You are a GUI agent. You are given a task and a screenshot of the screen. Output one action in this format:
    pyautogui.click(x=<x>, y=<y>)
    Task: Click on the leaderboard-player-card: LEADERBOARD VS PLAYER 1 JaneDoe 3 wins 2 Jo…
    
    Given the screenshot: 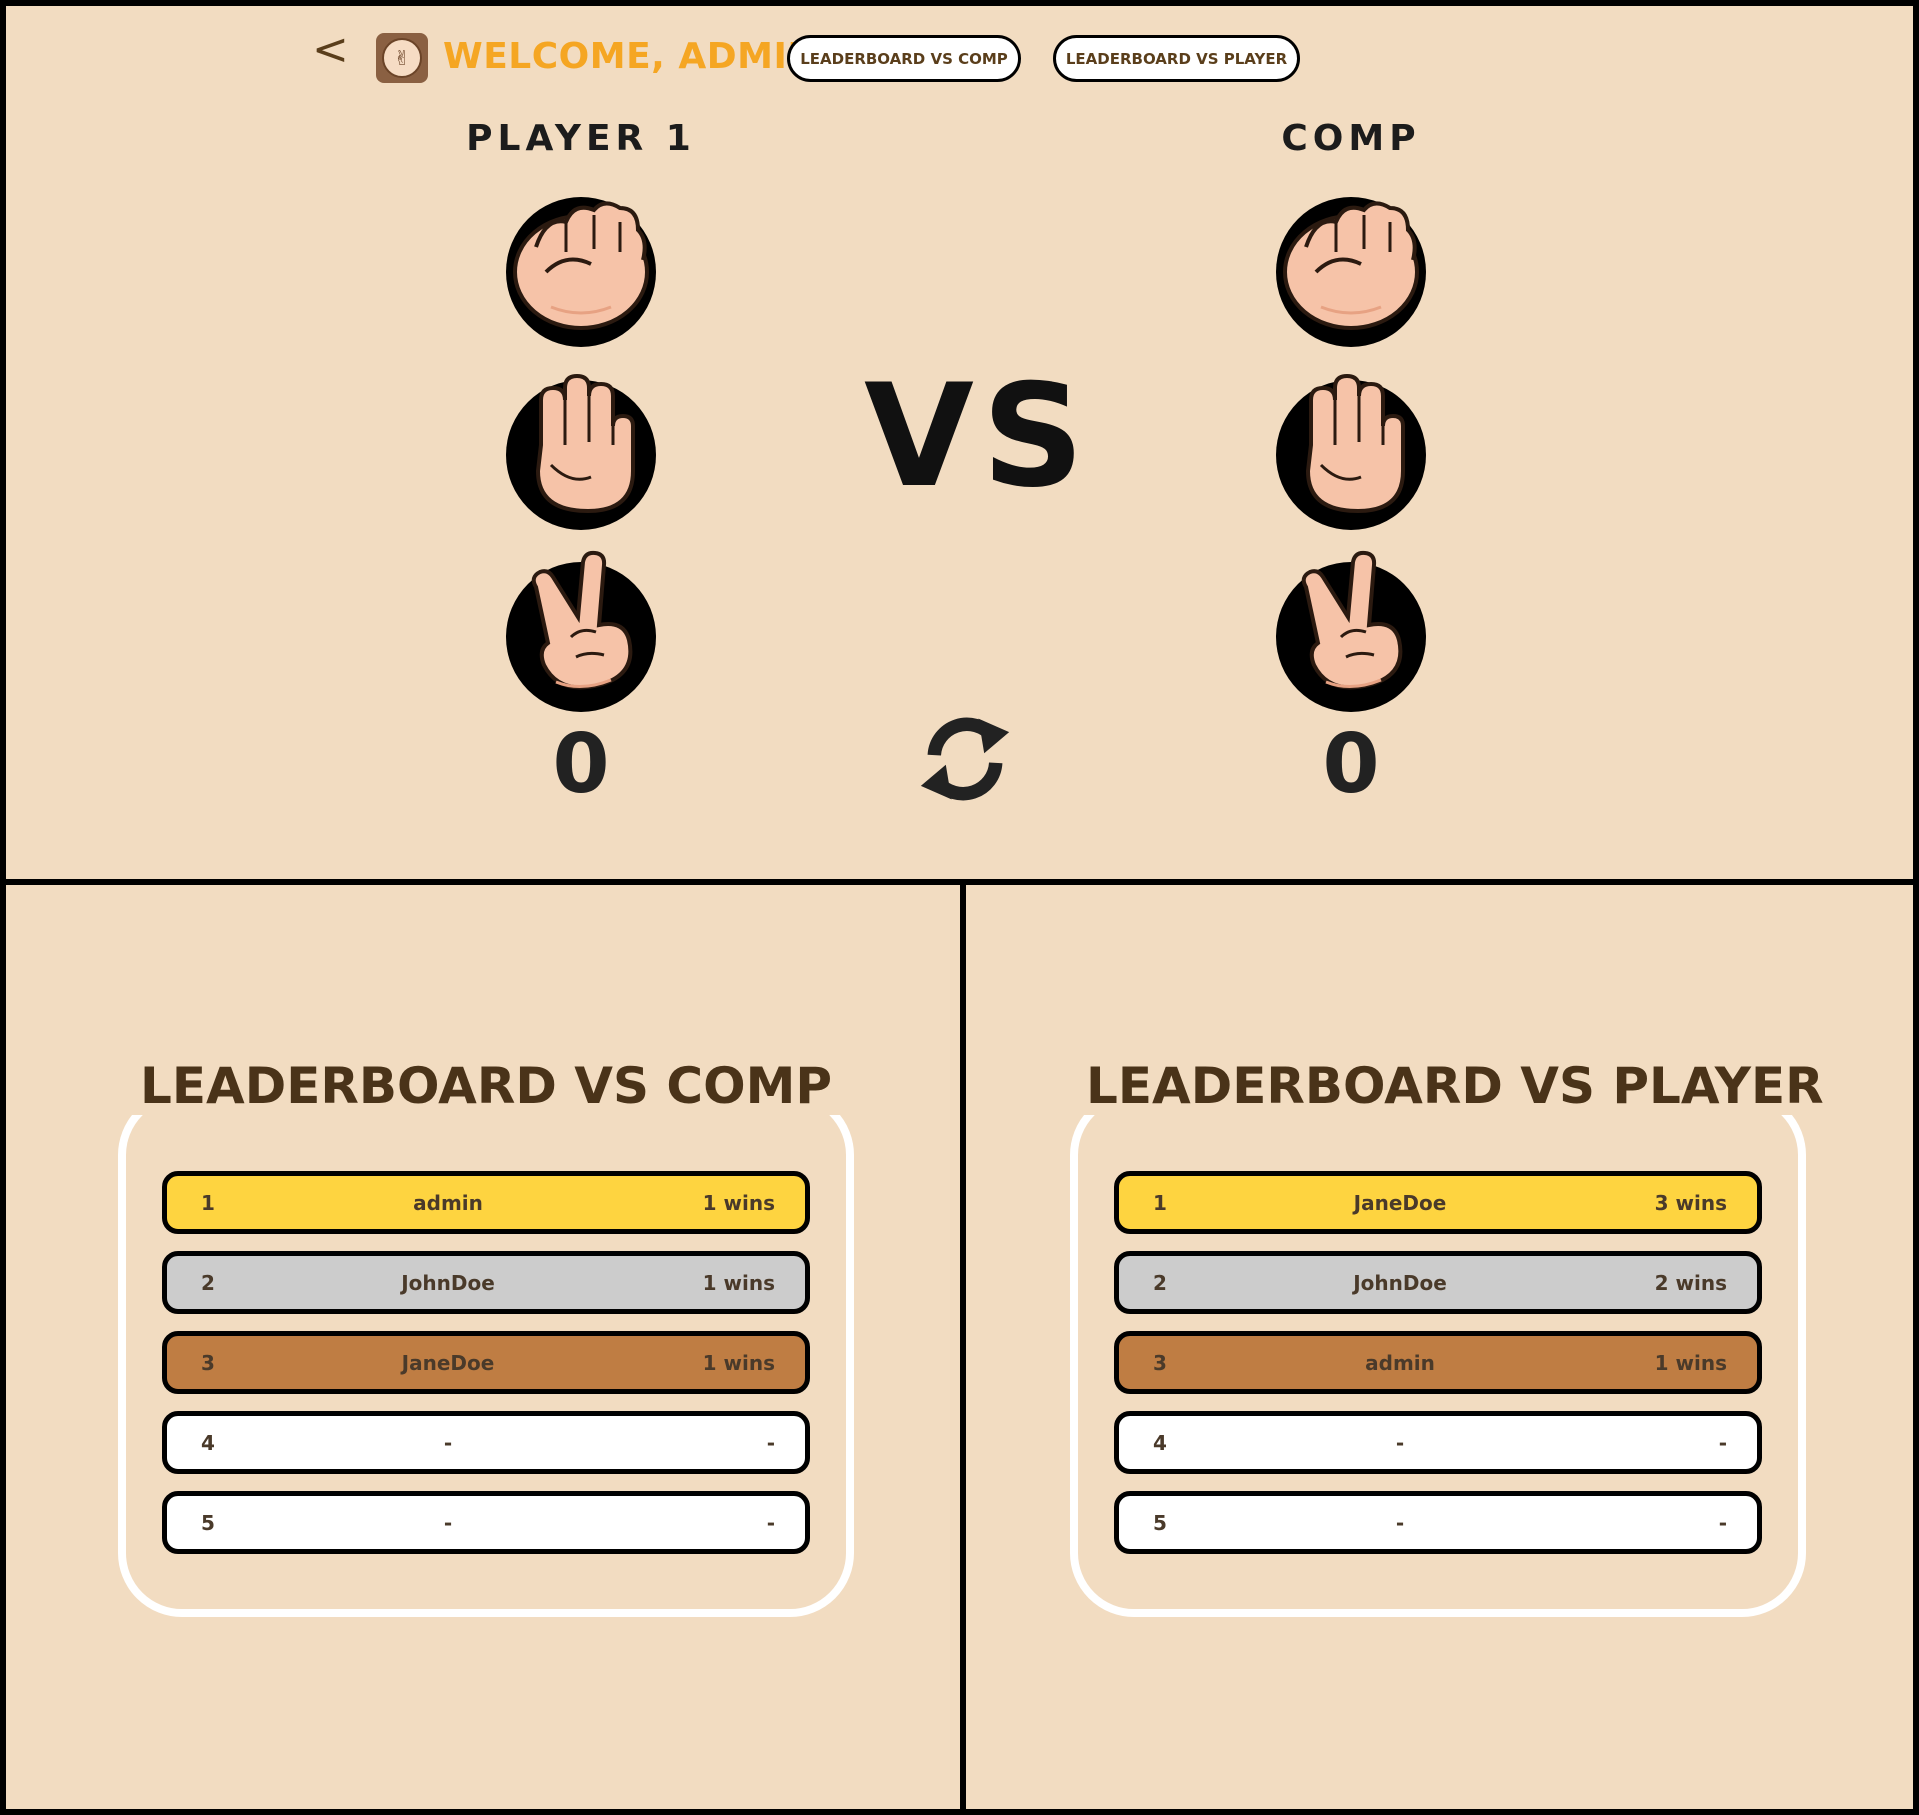 What is the action you would take?
    pyautogui.click(x=1451, y=1337)
    